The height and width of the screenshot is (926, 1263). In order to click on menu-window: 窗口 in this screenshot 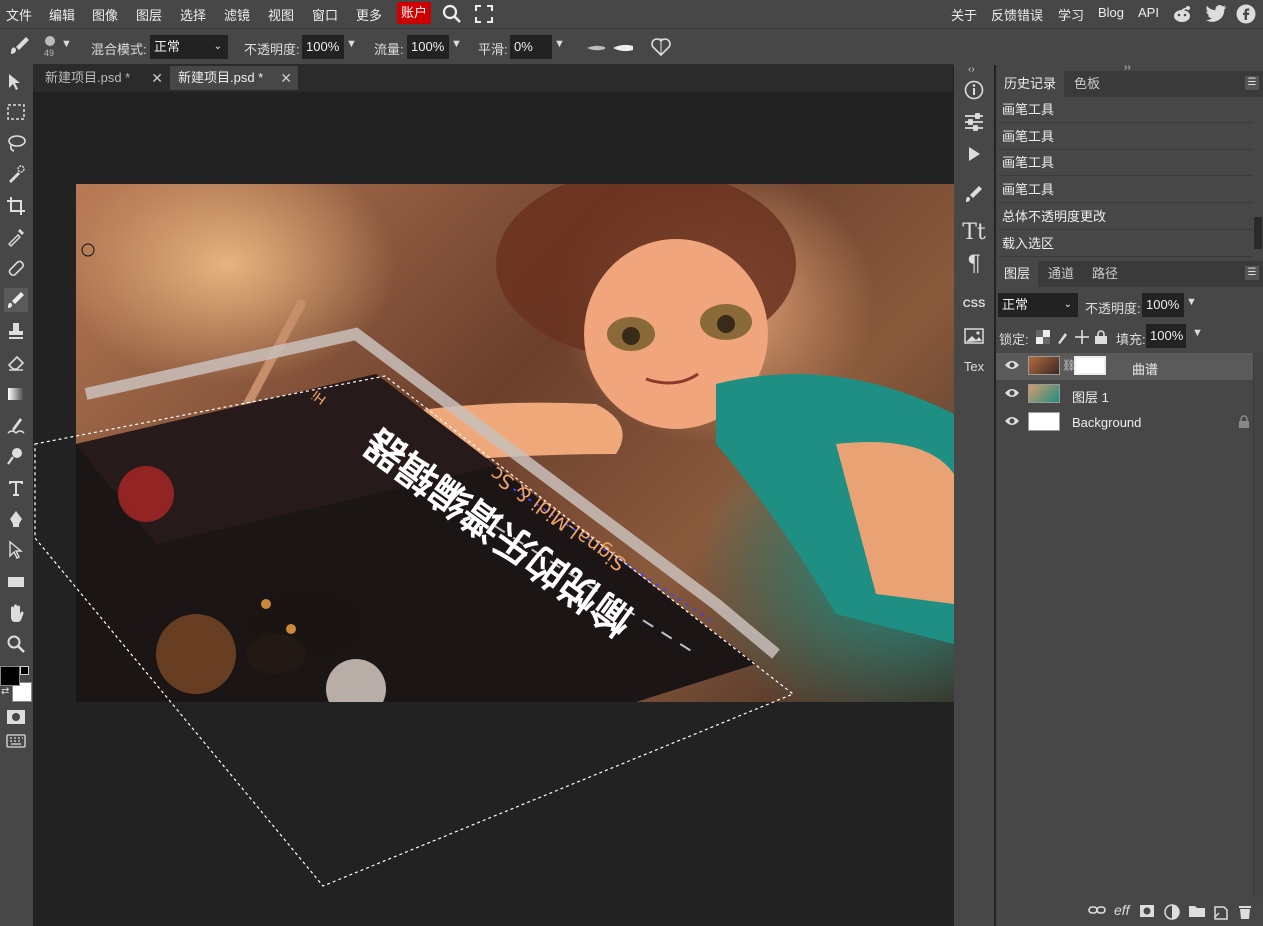, I will do `click(325, 14)`.